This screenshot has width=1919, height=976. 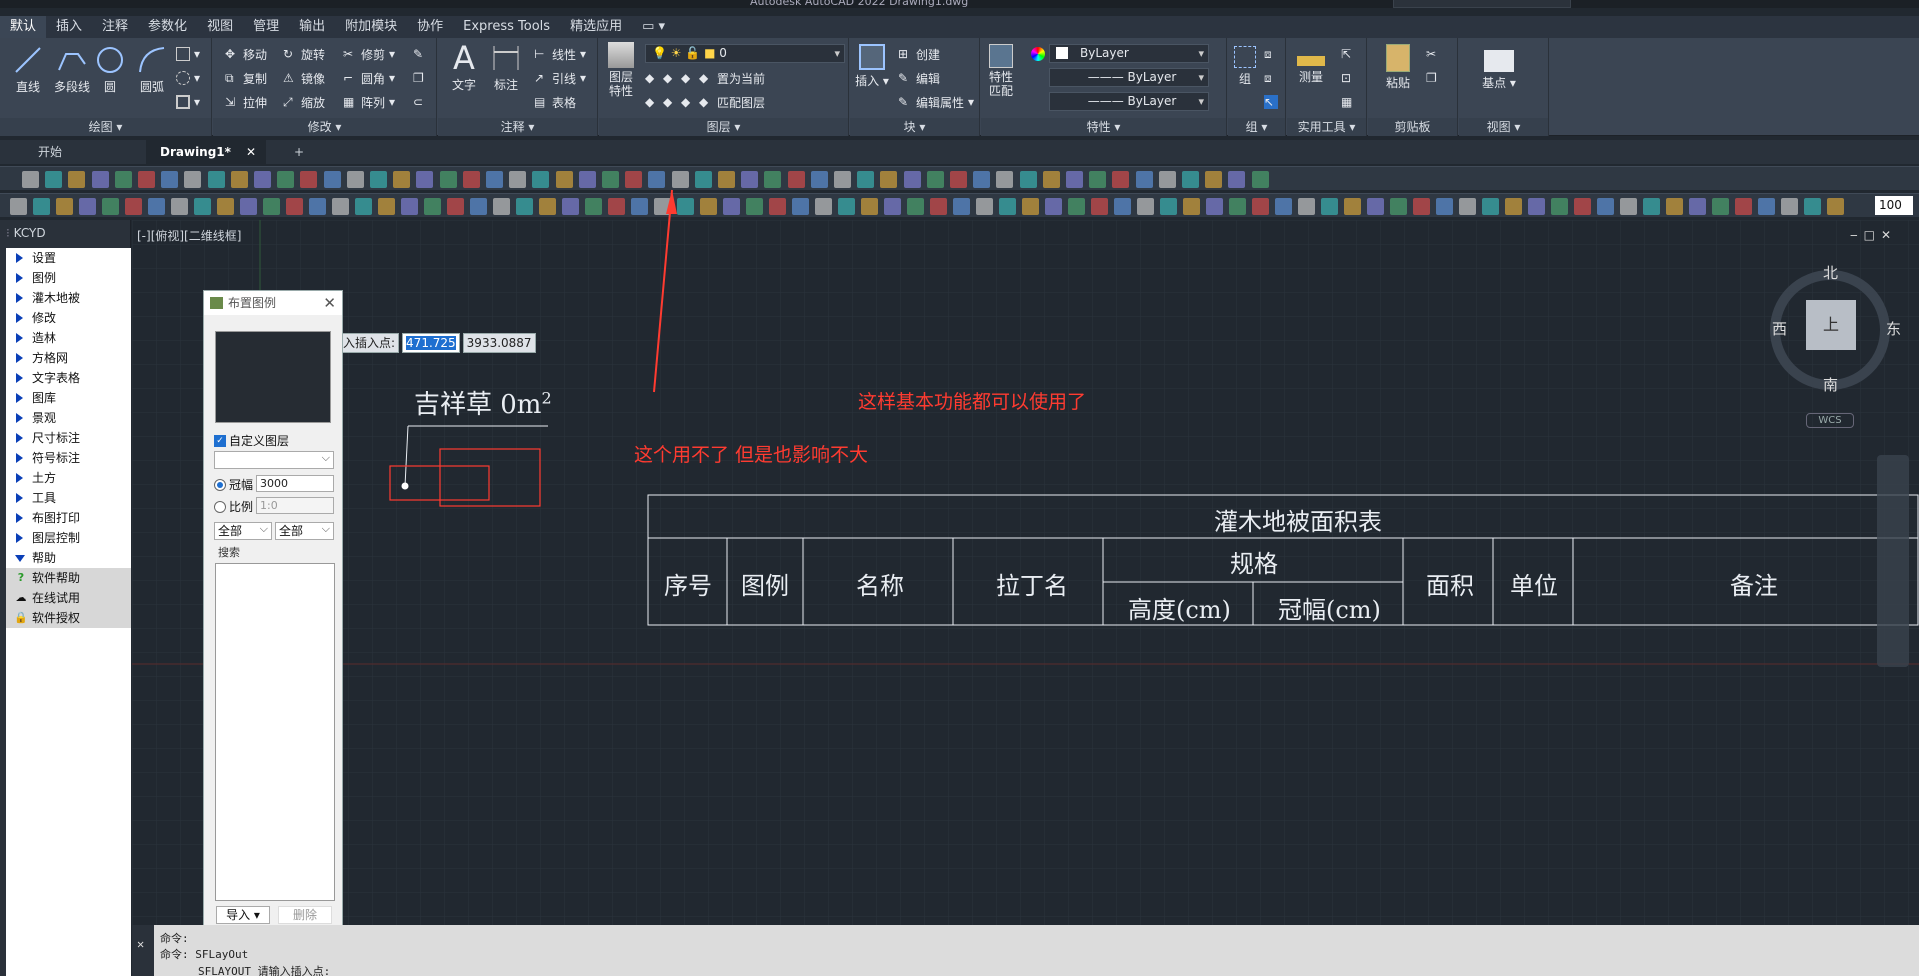 What do you see at coordinates (229, 552) in the screenshot?
I see `search-label: 搜索` at bounding box center [229, 552].